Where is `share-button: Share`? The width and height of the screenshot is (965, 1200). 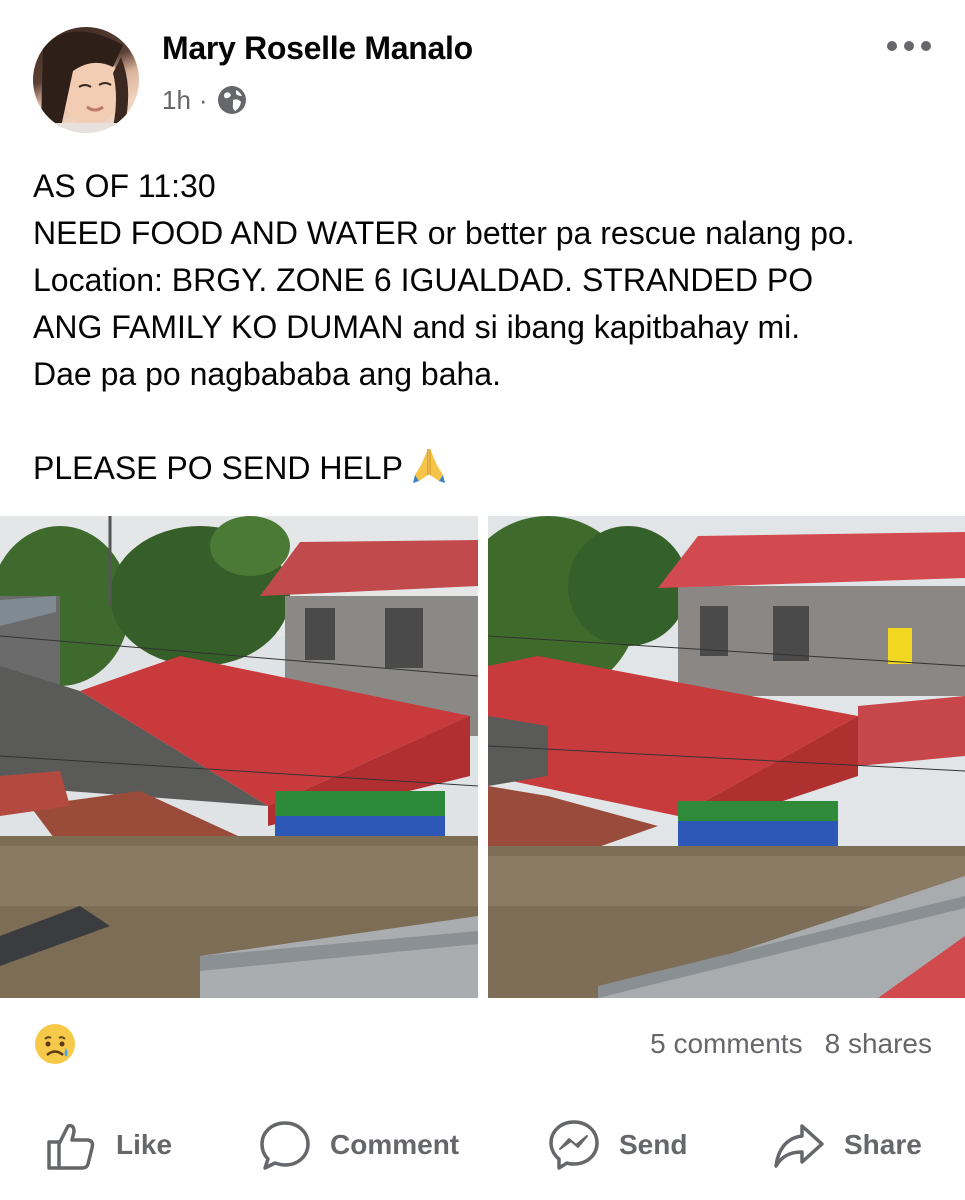 share-button: Share is located at coordinates (847, 1145).